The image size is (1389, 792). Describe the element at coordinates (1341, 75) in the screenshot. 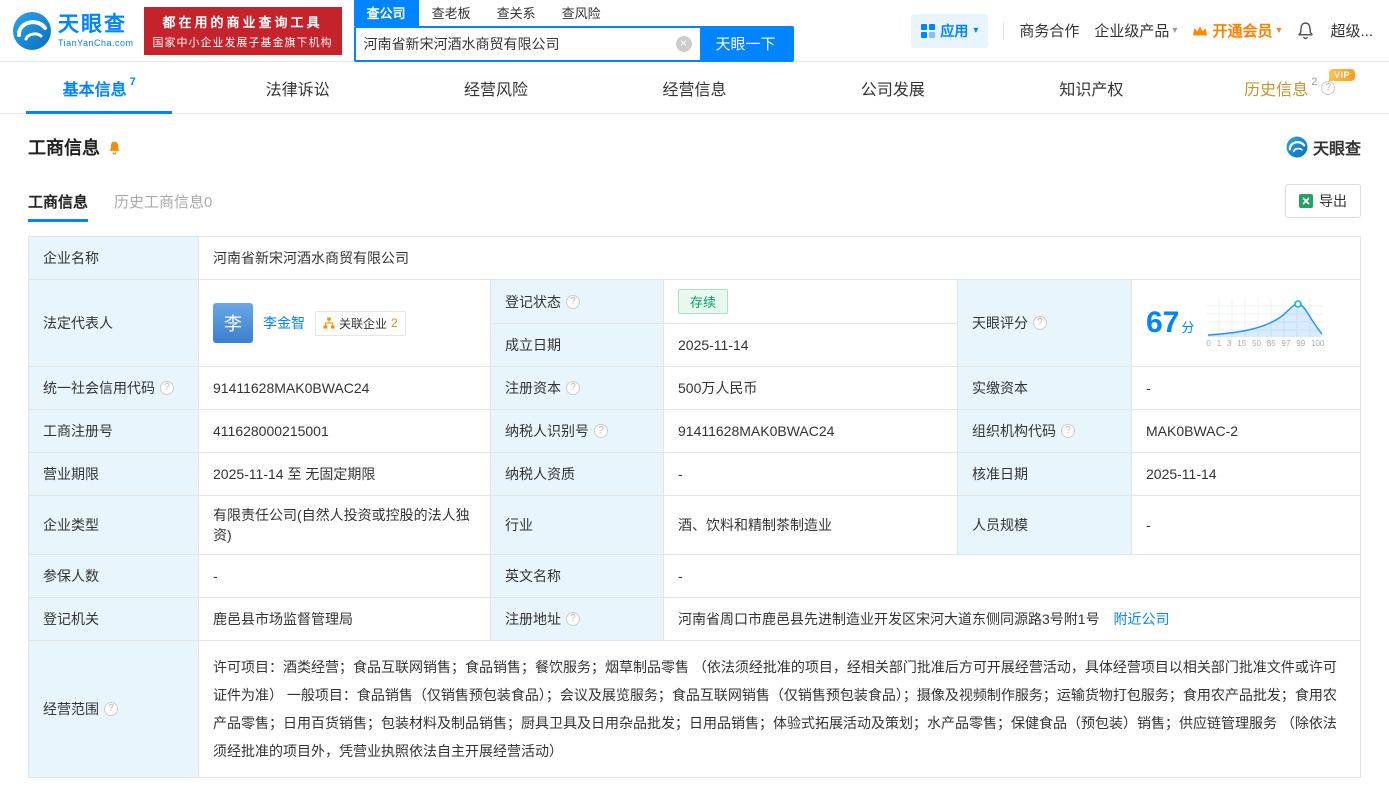

I see `vip-badge: VIP` at that location.